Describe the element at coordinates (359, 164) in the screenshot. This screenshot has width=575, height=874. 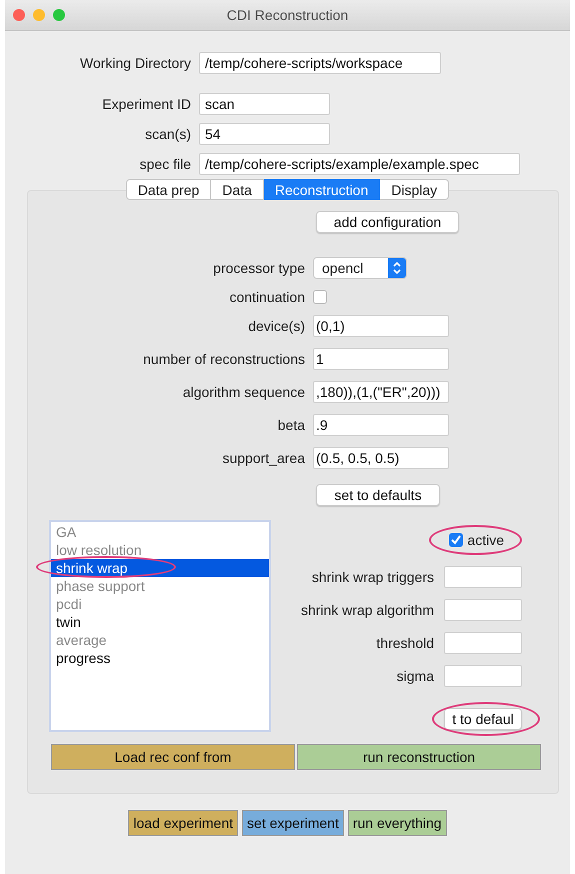
I see `input-field: /temp/cohere-scripts/example/example.spec` at that location.